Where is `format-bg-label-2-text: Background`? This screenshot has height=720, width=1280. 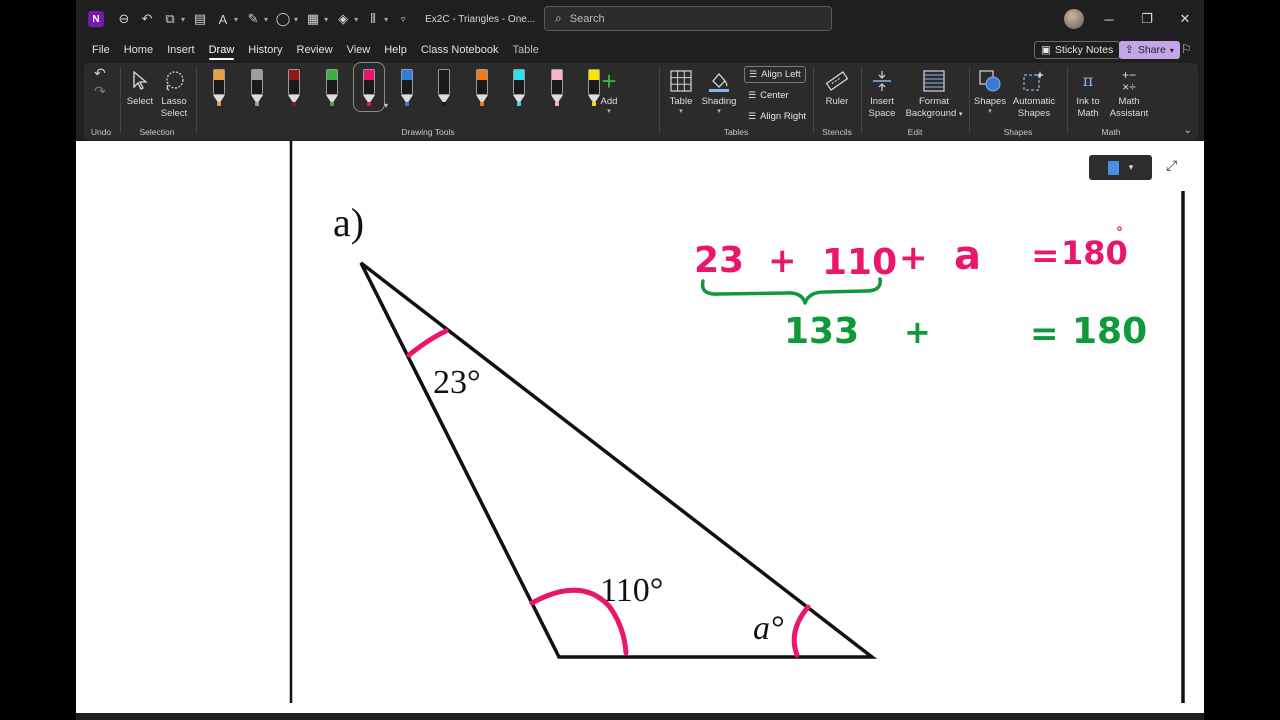
format-bg-label-2-text: Background is located at coordinates (931, 113).